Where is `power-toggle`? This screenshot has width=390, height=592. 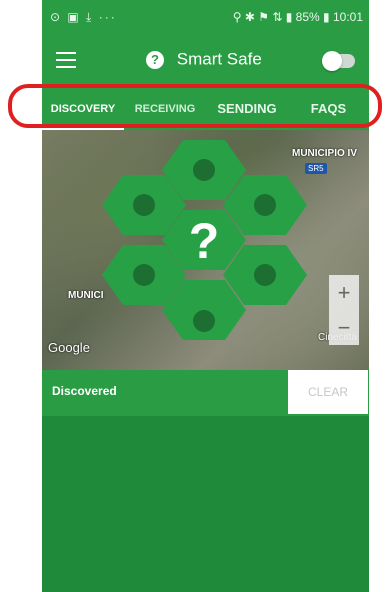 power-toggle is located at coordinates (338, 61).